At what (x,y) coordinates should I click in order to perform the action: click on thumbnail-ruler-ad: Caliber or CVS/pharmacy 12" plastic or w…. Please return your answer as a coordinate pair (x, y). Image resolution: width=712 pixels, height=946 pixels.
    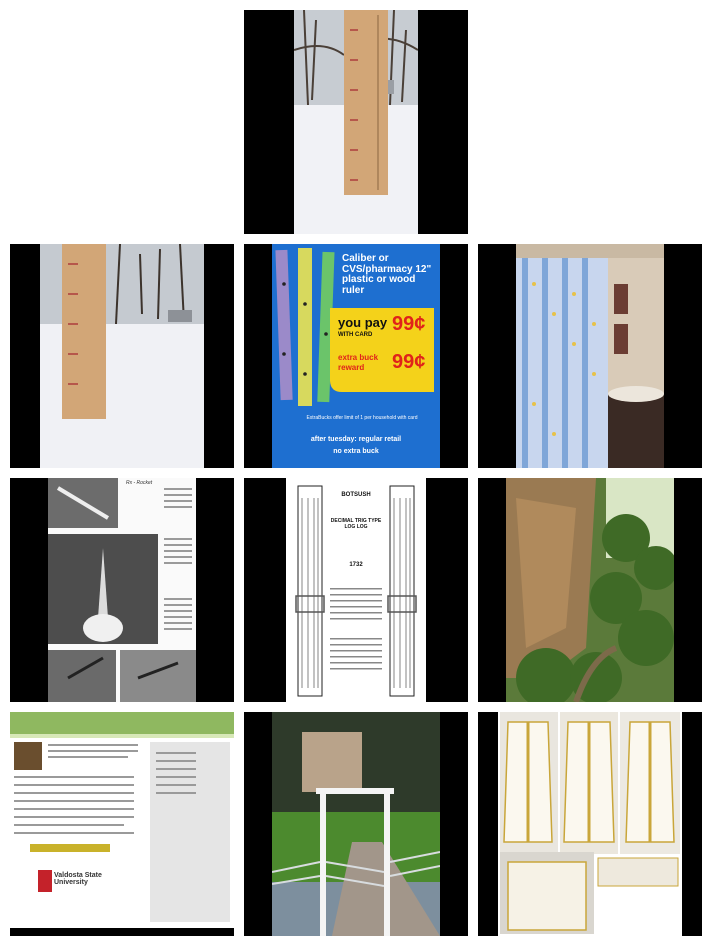
    Looking at the image, I should click on (356, 356).